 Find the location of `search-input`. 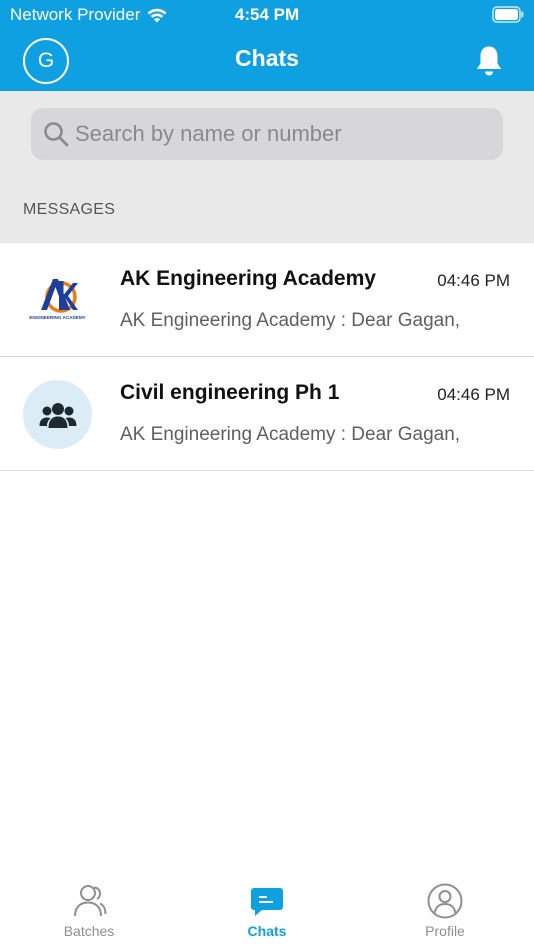

search-input is located at coordinates (289, 134).